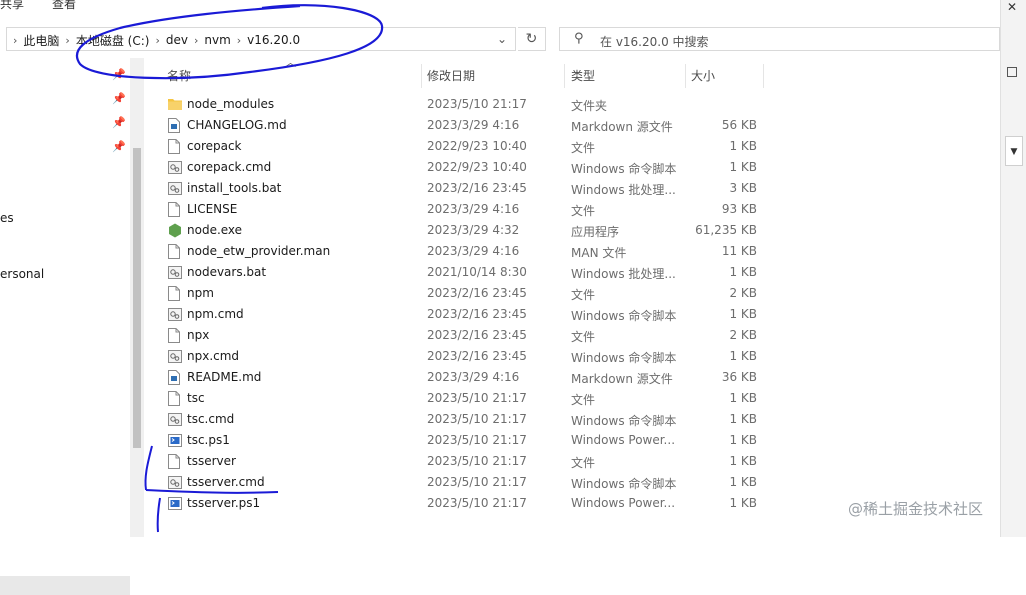  I want to click on ribbon: 共享 查看, so click(500, 10).